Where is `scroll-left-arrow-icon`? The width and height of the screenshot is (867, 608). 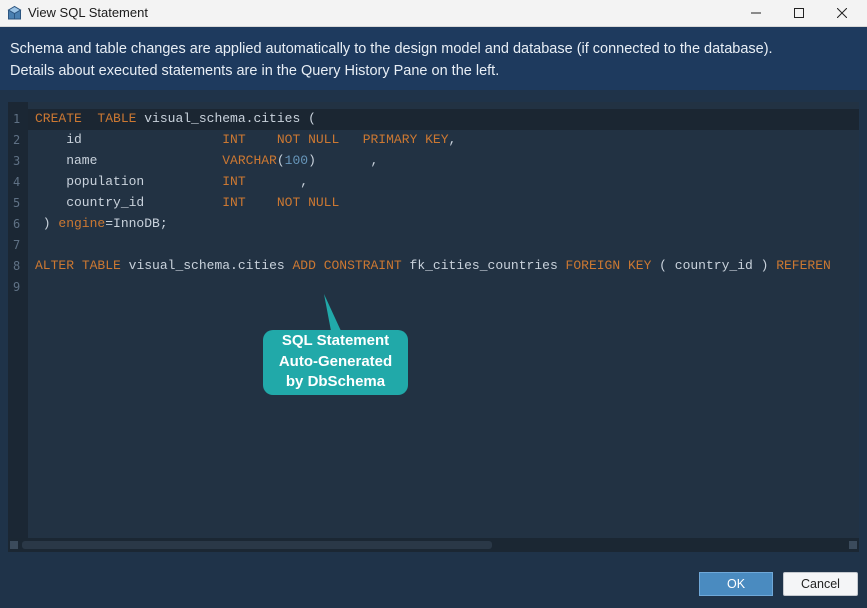 scroll-left-arrow-icon is located at coordinates (14, 545).